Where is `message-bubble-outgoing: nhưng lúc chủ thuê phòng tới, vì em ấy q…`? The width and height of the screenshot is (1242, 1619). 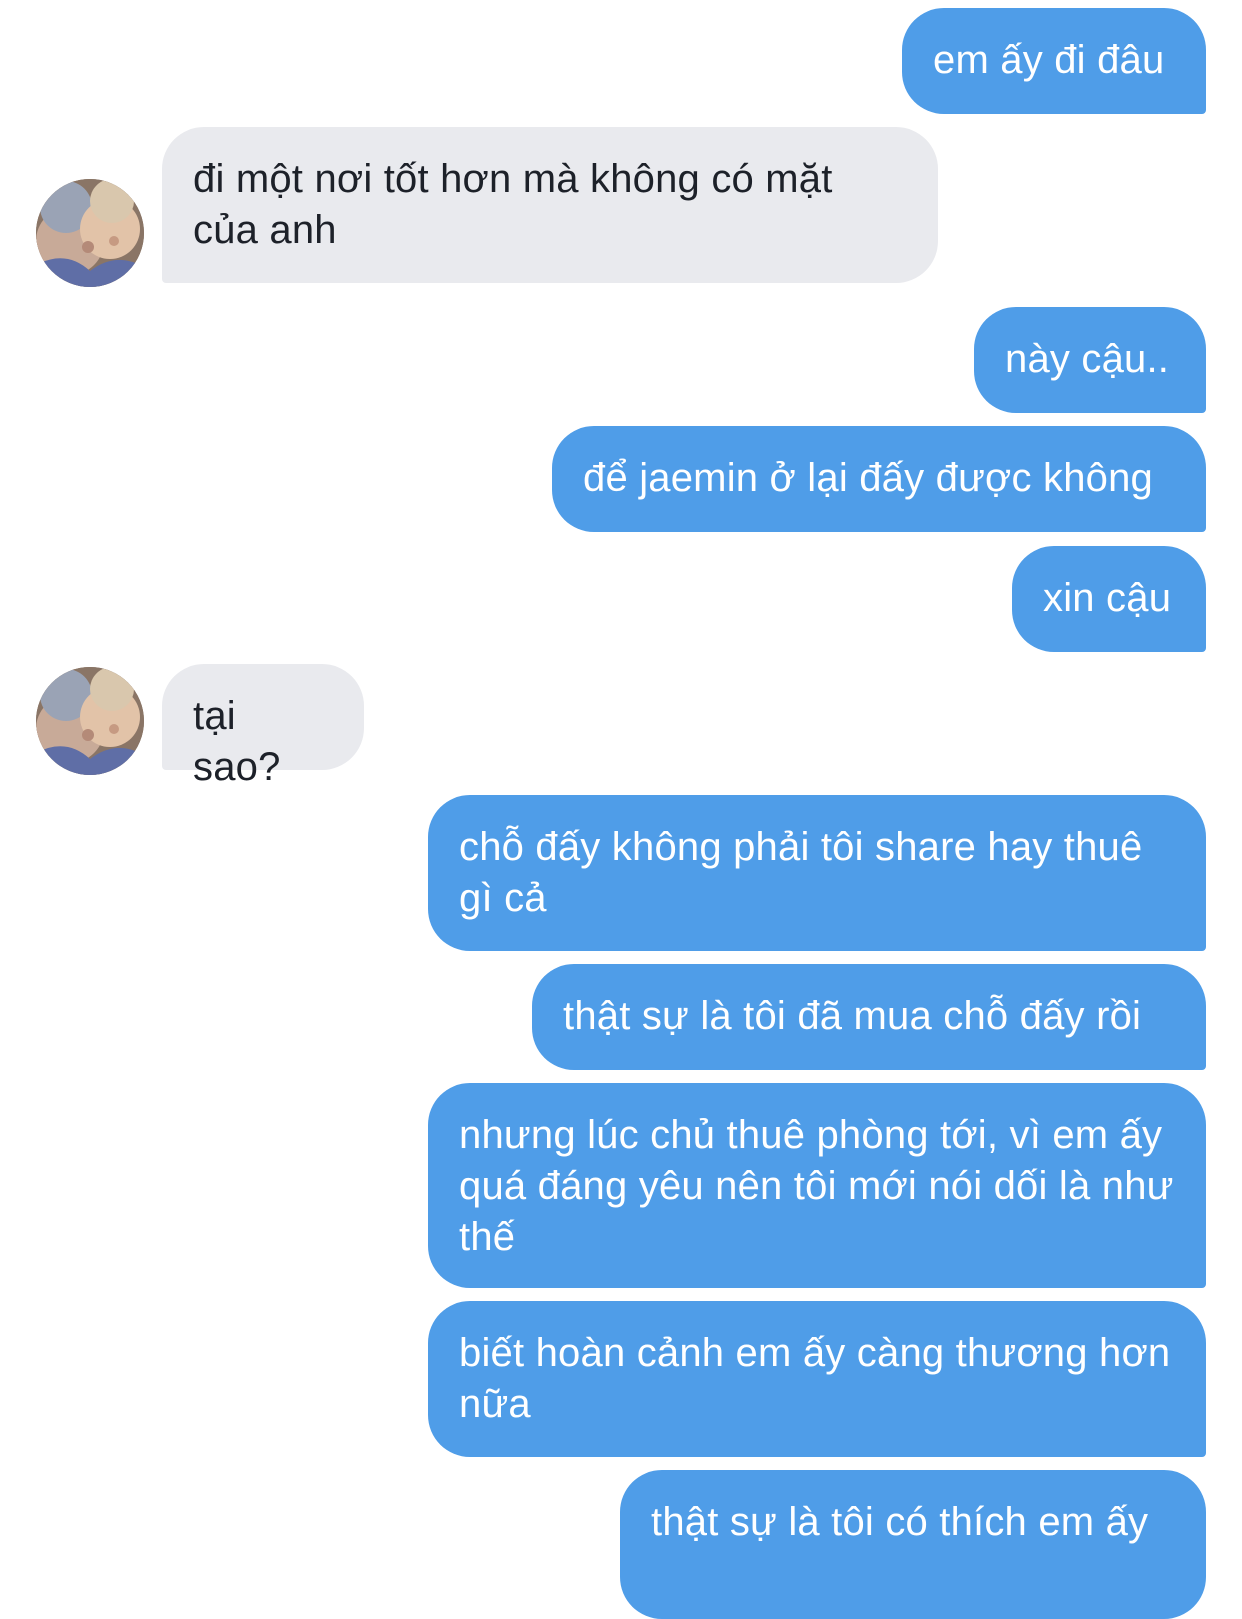
message-bubble-outgoing: nhưng lúc chủ thuê phòng tới, vì em ấy q… is located at coordinates (817, 1185).